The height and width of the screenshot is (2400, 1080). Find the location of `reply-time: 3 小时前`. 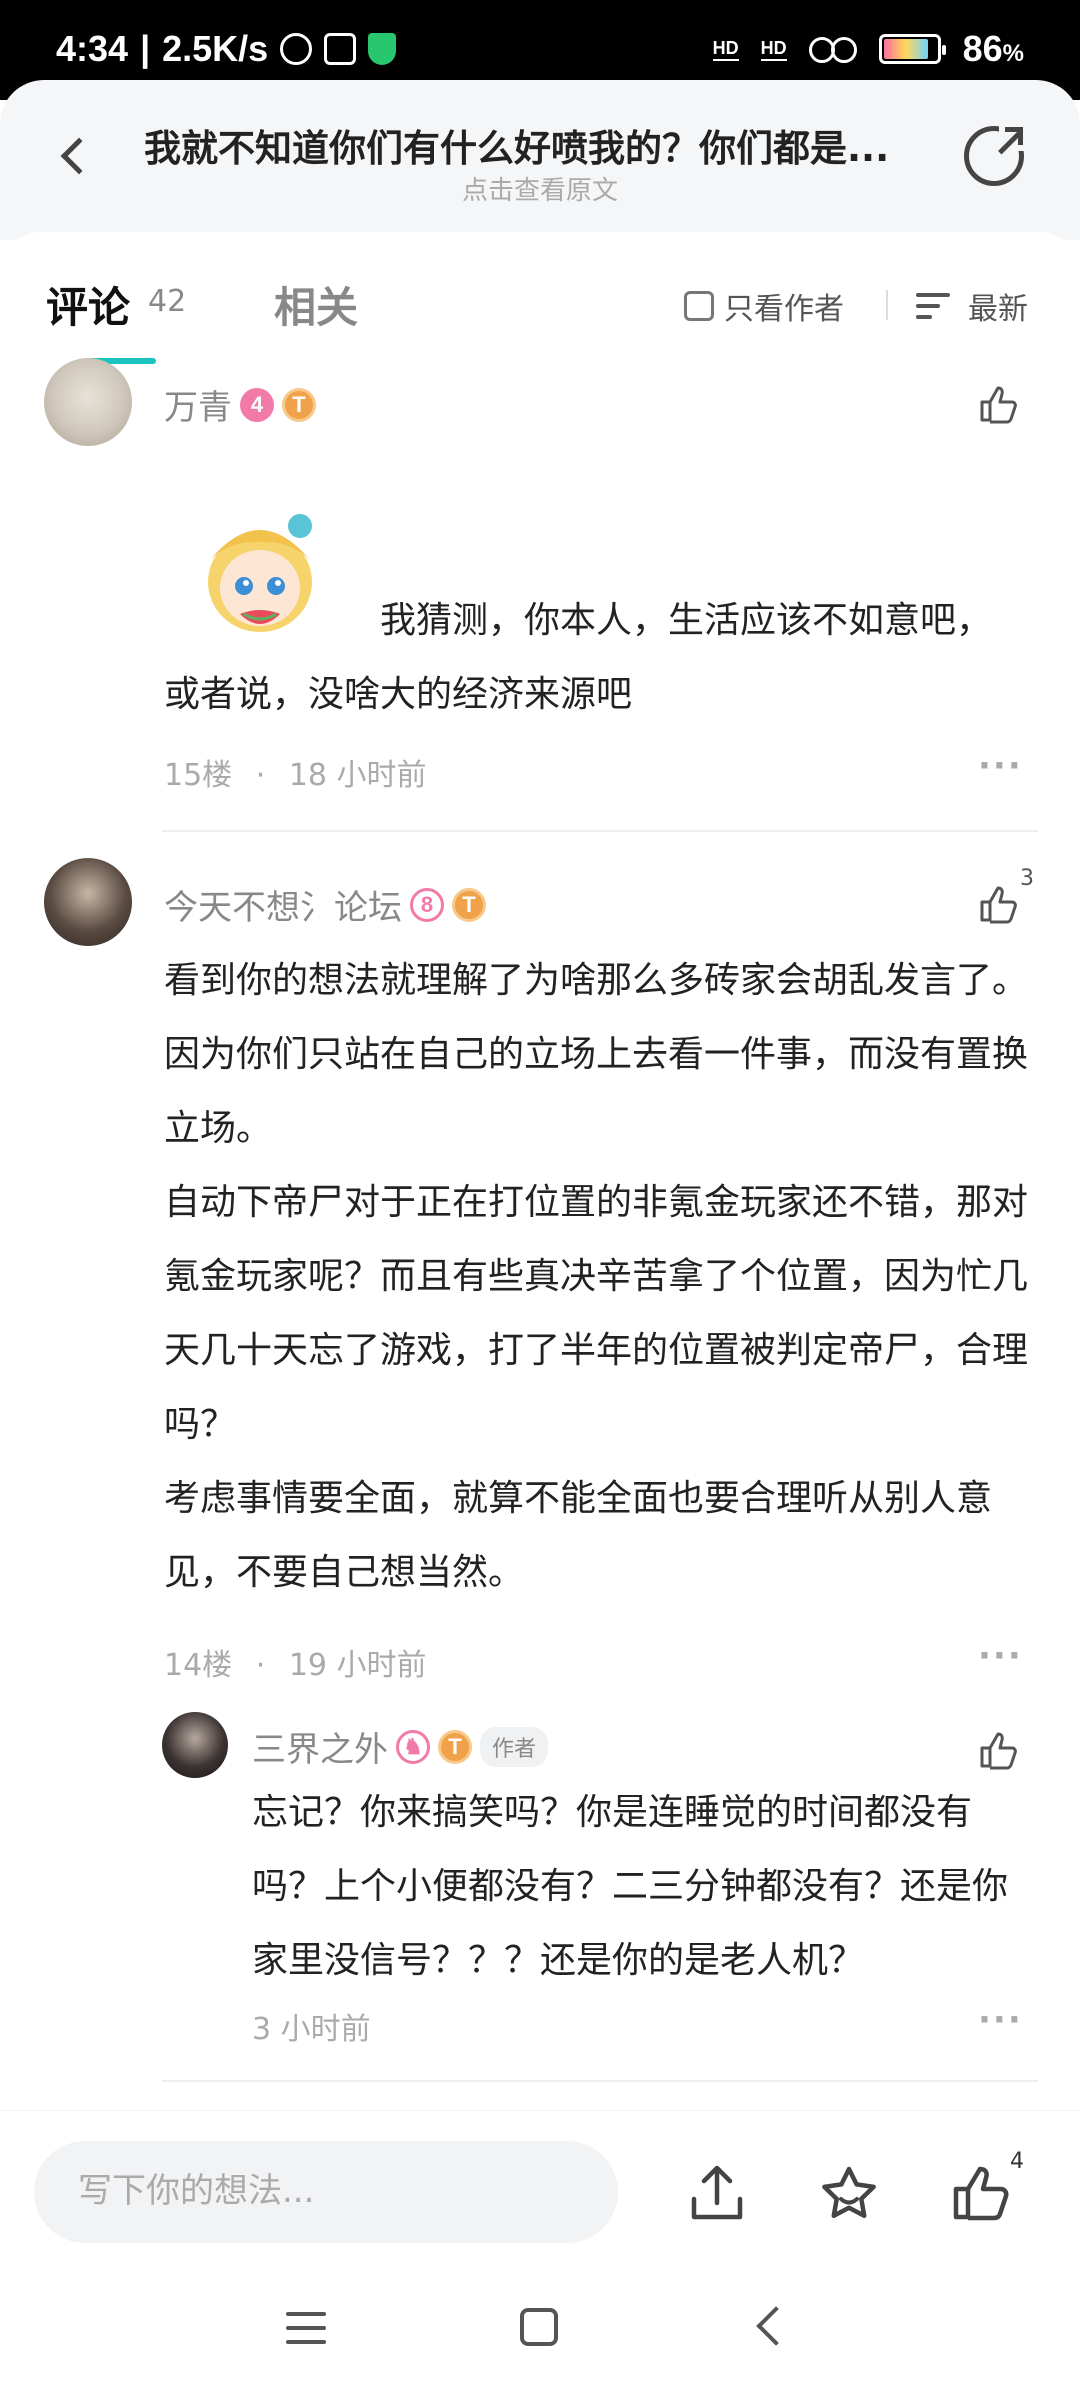

reply-time: 3 小时前 is located at coordinates (311, 2029).